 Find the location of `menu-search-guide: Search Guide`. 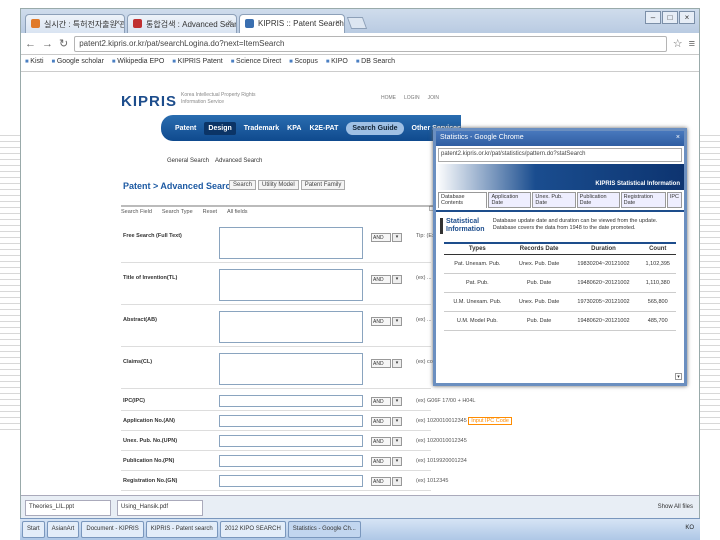

menu-search-guide: Search Guide is located at coordinates (374, 128).